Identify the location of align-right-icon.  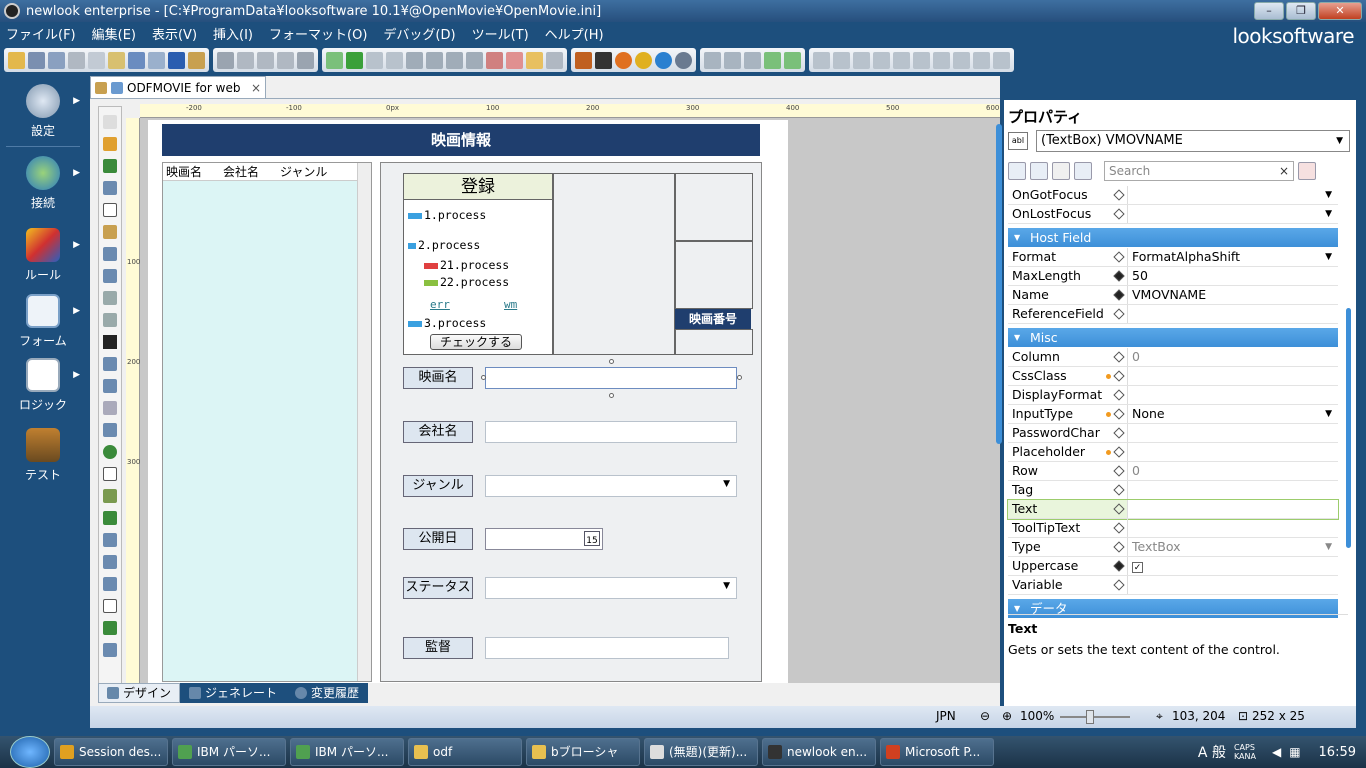
(861, 60).